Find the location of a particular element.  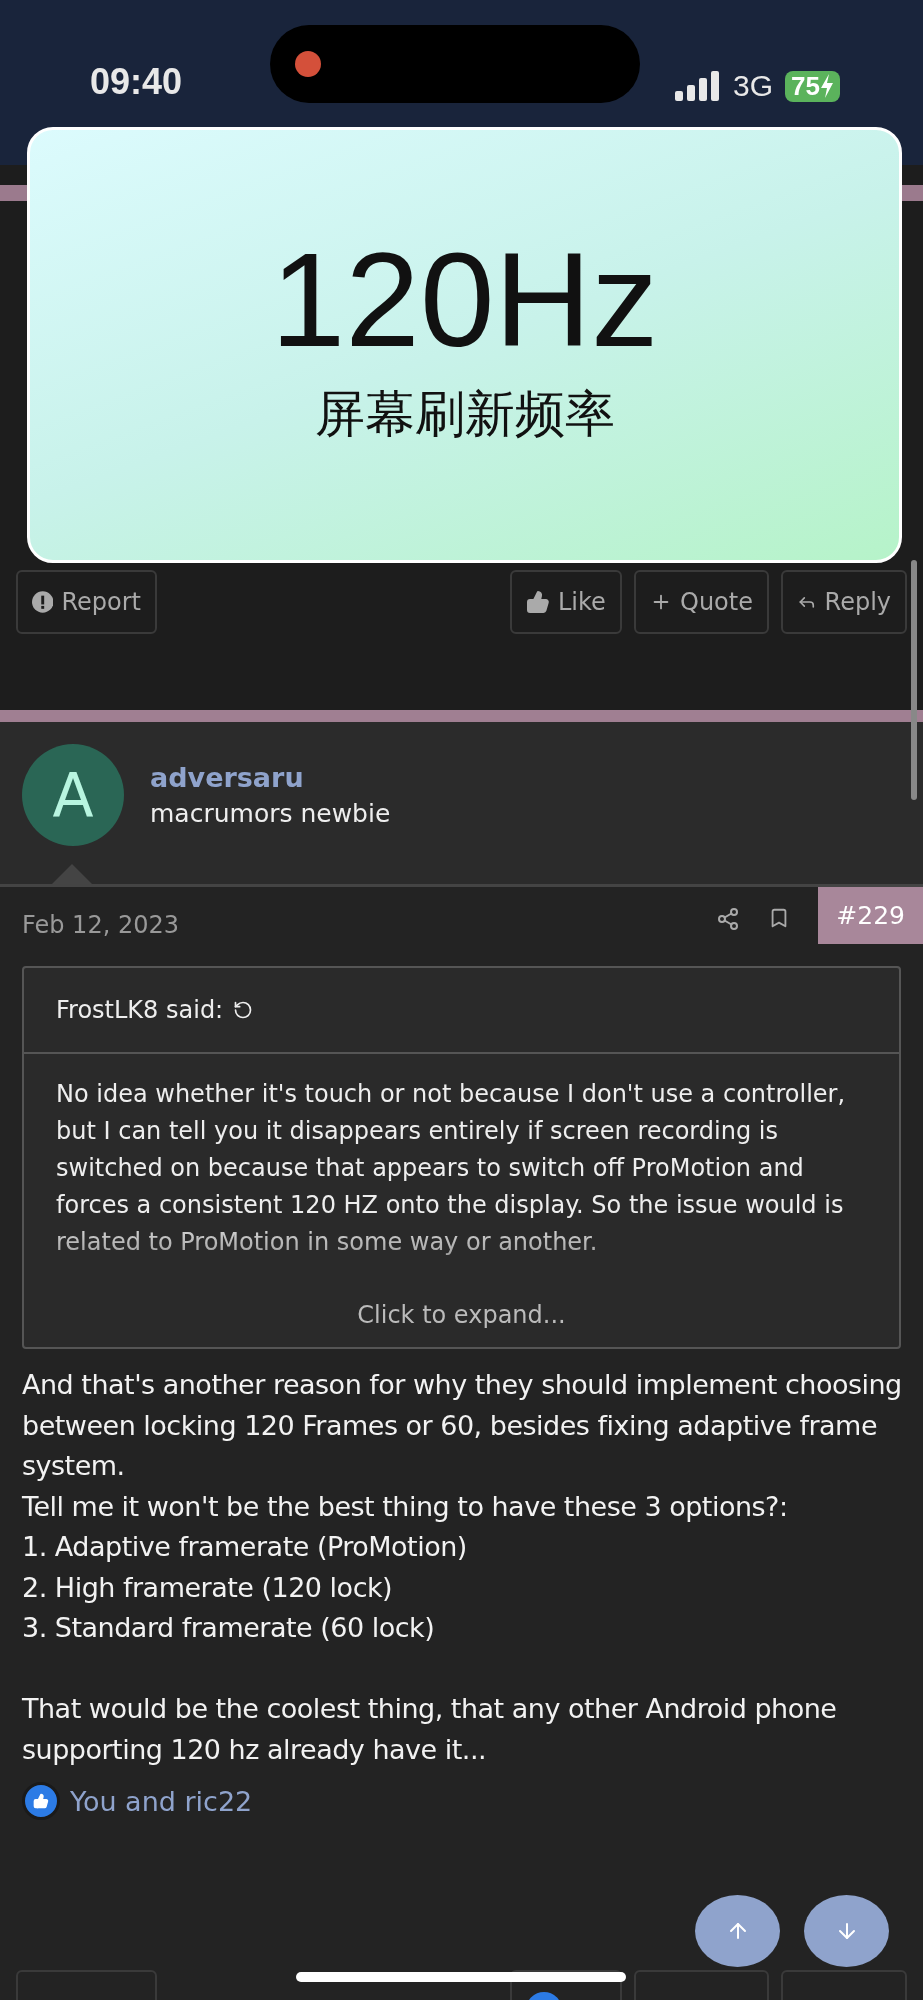

like-badge-icon is located at coordinates (41, 1801).